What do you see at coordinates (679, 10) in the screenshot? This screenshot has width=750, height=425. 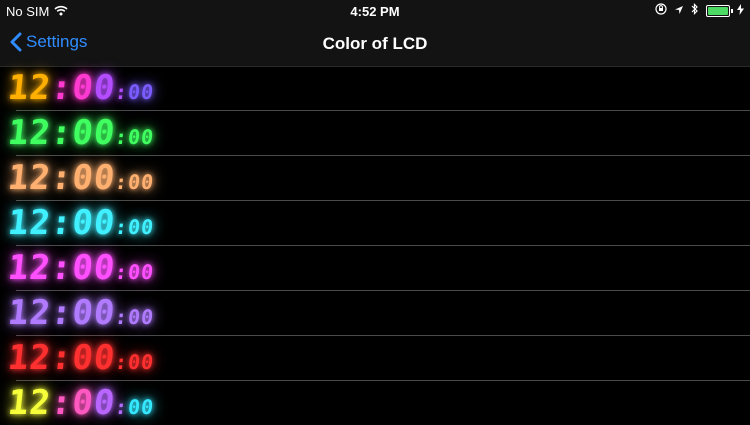 I see `location-icon` at bounding box center [679, 10].